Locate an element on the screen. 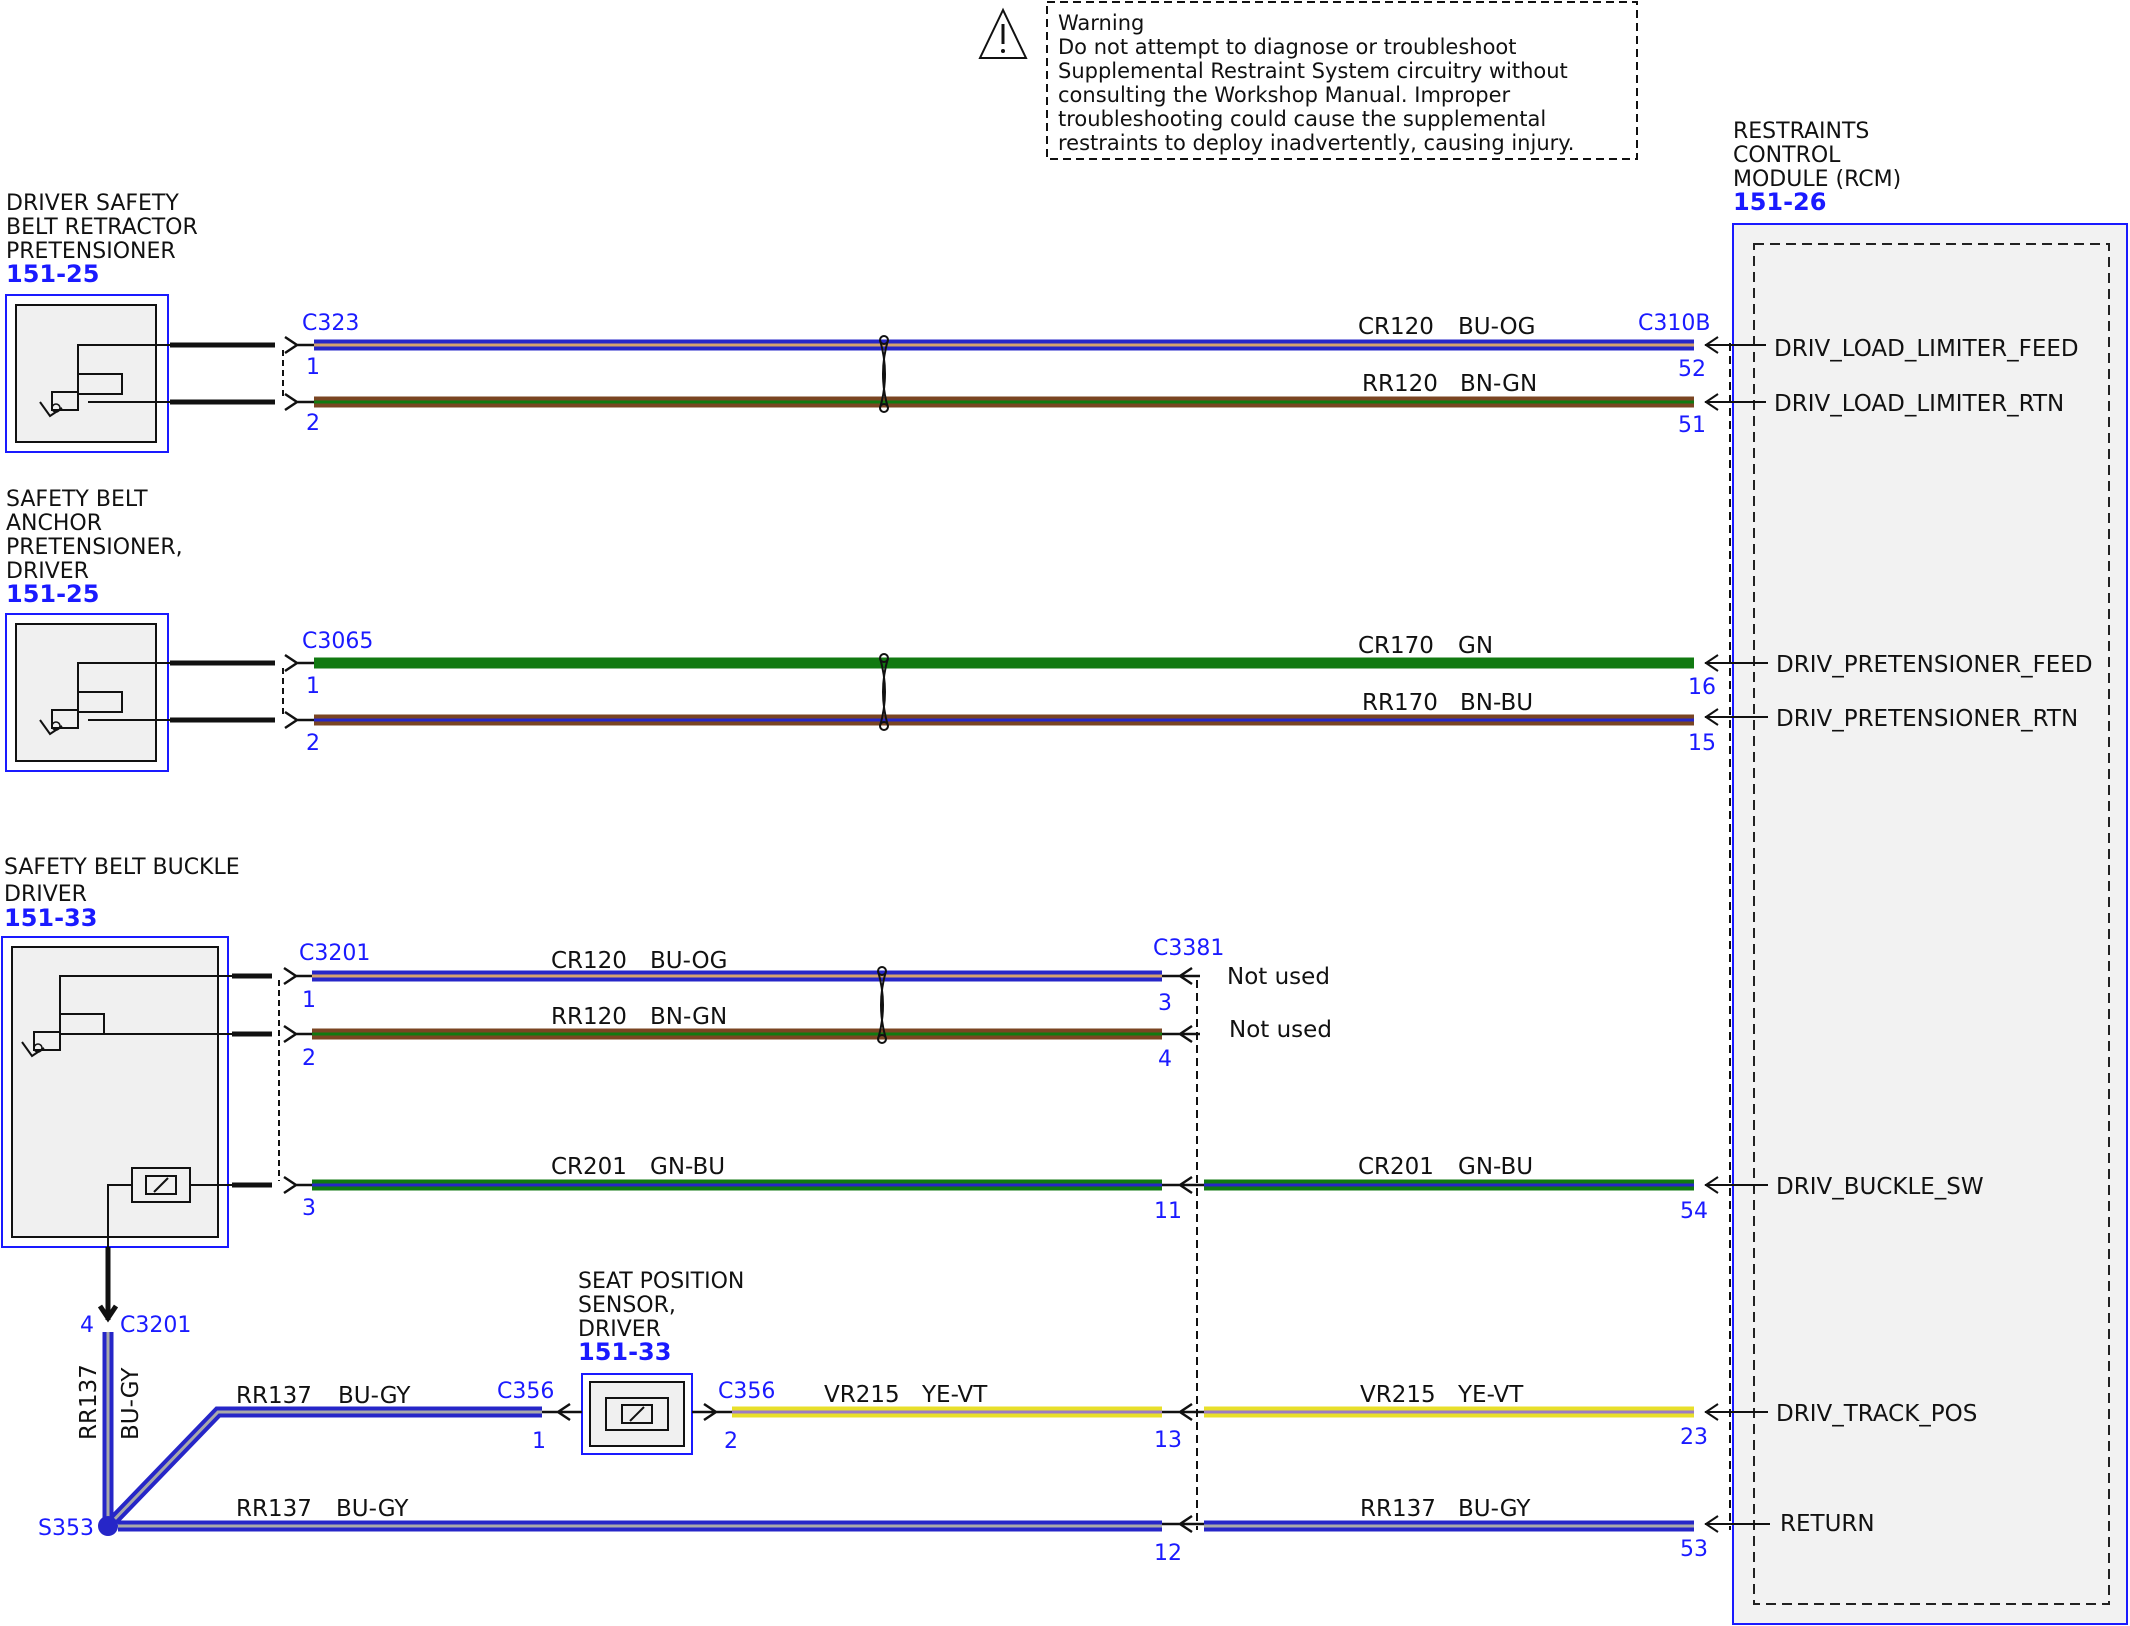 The image size is (2130, 1626). rcm-pin-number: 53 is located at coordinates (1694, 1549).